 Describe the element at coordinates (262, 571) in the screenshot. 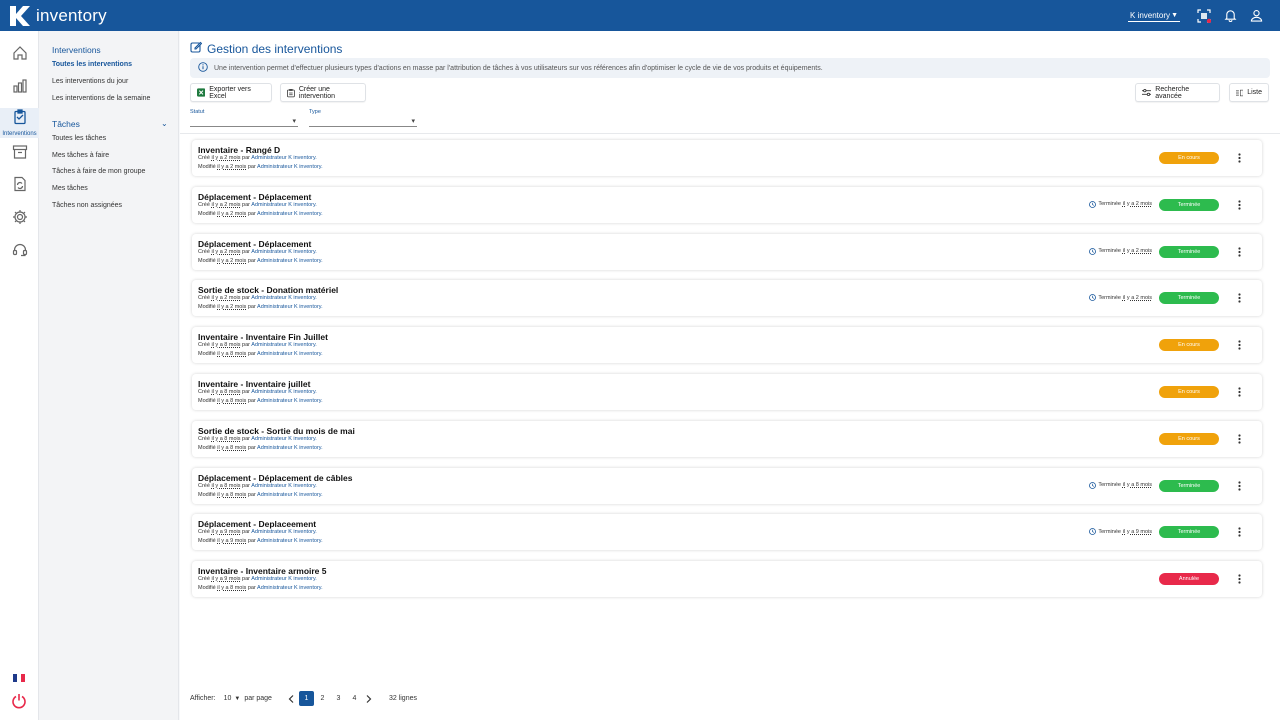

I see `intervention-title: Inventaire - Inventaire armoire 5` at that location.